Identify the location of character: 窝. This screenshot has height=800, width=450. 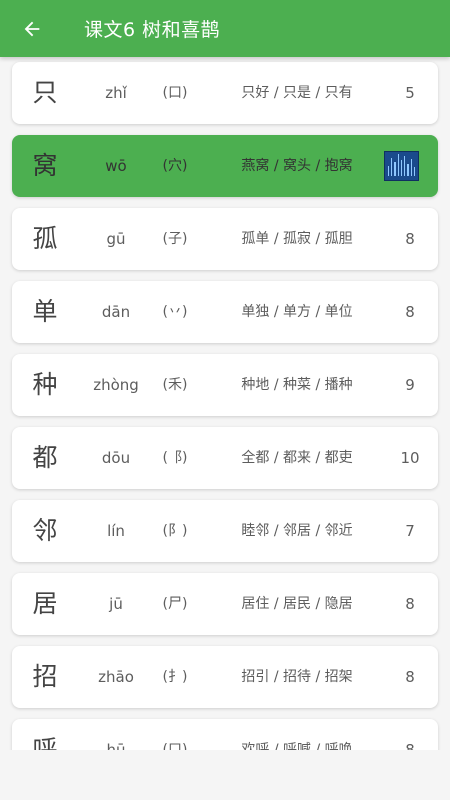
(45, 165).